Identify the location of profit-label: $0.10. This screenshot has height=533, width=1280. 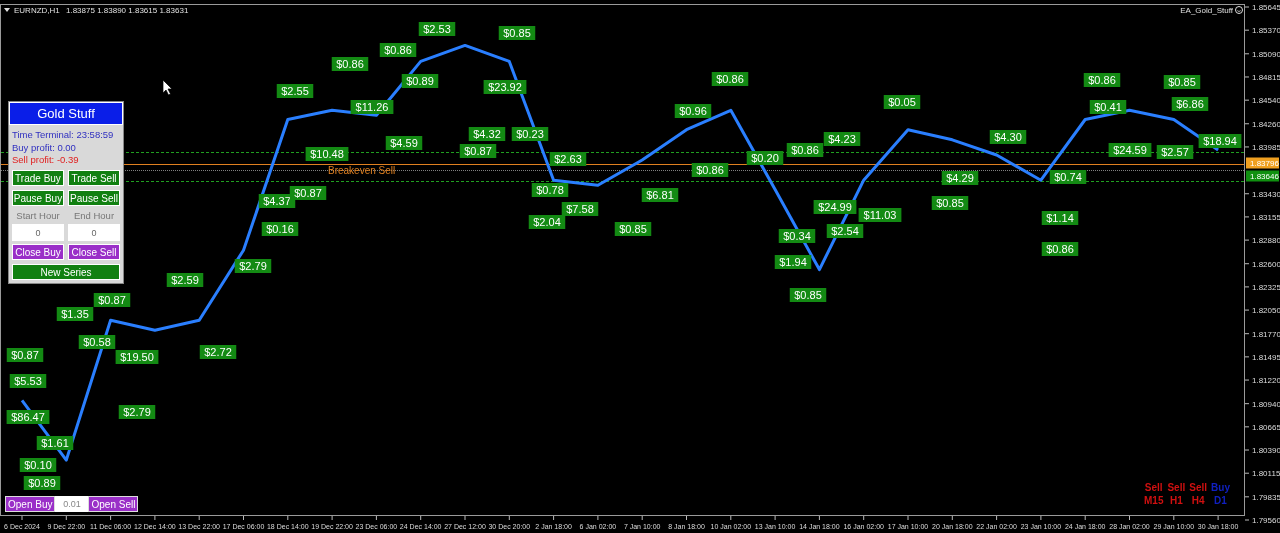
(38, 465).